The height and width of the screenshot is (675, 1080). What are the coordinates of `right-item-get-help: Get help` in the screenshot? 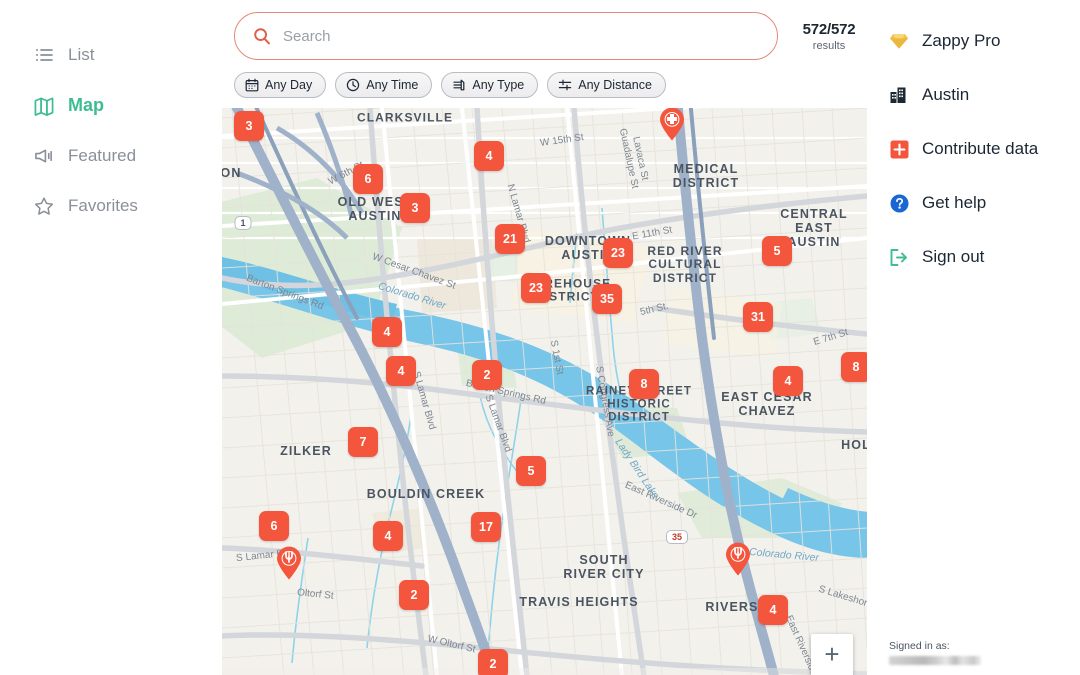 It's located at (973, 203).